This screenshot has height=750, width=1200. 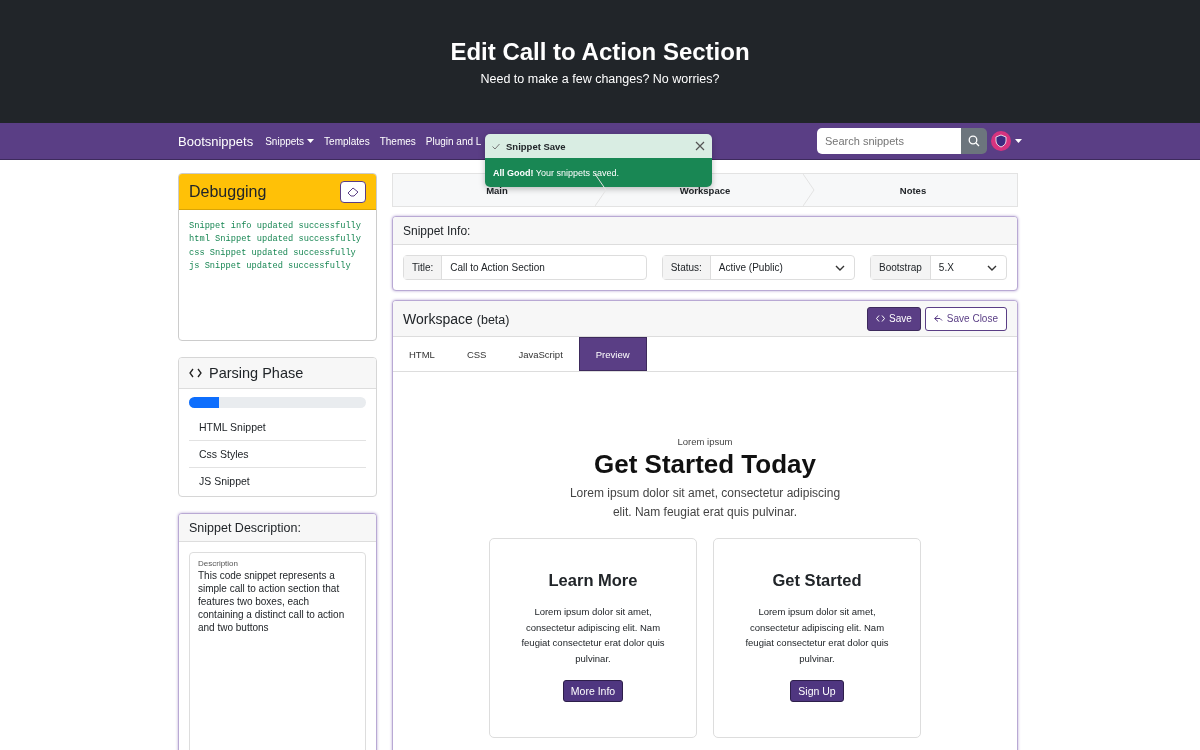 What do you see at coordinates (965, 318) in the screenshot?
I see `save-close-button: Save Close` at bounding box center [965, 318].